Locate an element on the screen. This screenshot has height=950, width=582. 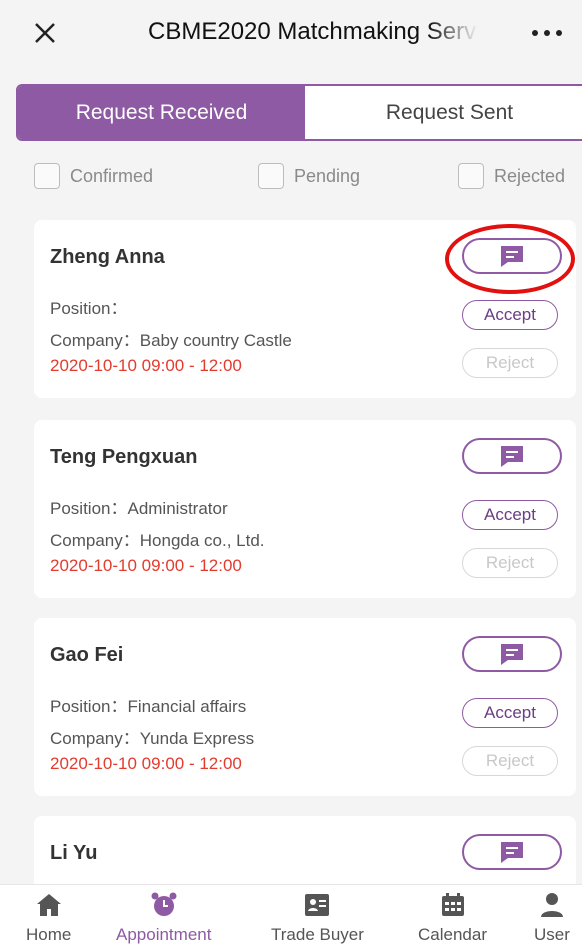
filter-label: Rejected is located at coordinates (530, 175).